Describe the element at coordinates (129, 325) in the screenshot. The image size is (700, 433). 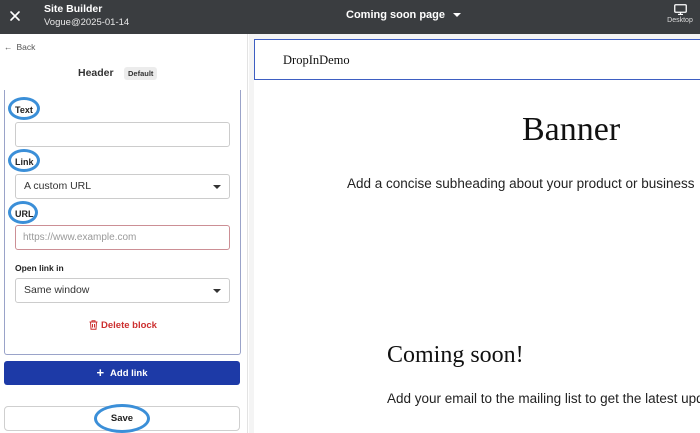
I see `delete-block-label: Delete block` at that location.